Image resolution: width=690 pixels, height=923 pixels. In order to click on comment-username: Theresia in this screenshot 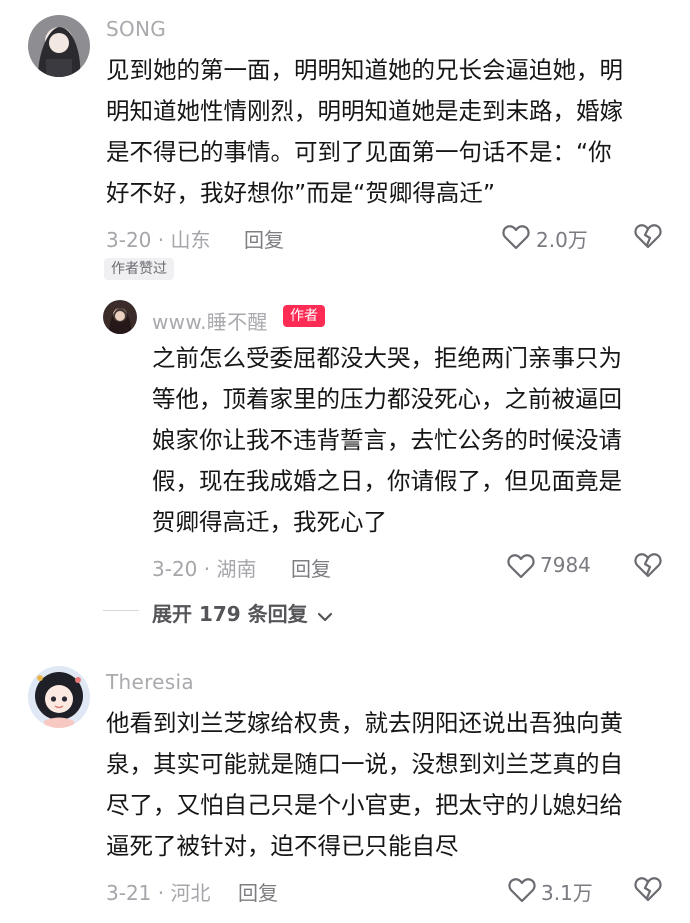, I will do `click(150, 682)`.